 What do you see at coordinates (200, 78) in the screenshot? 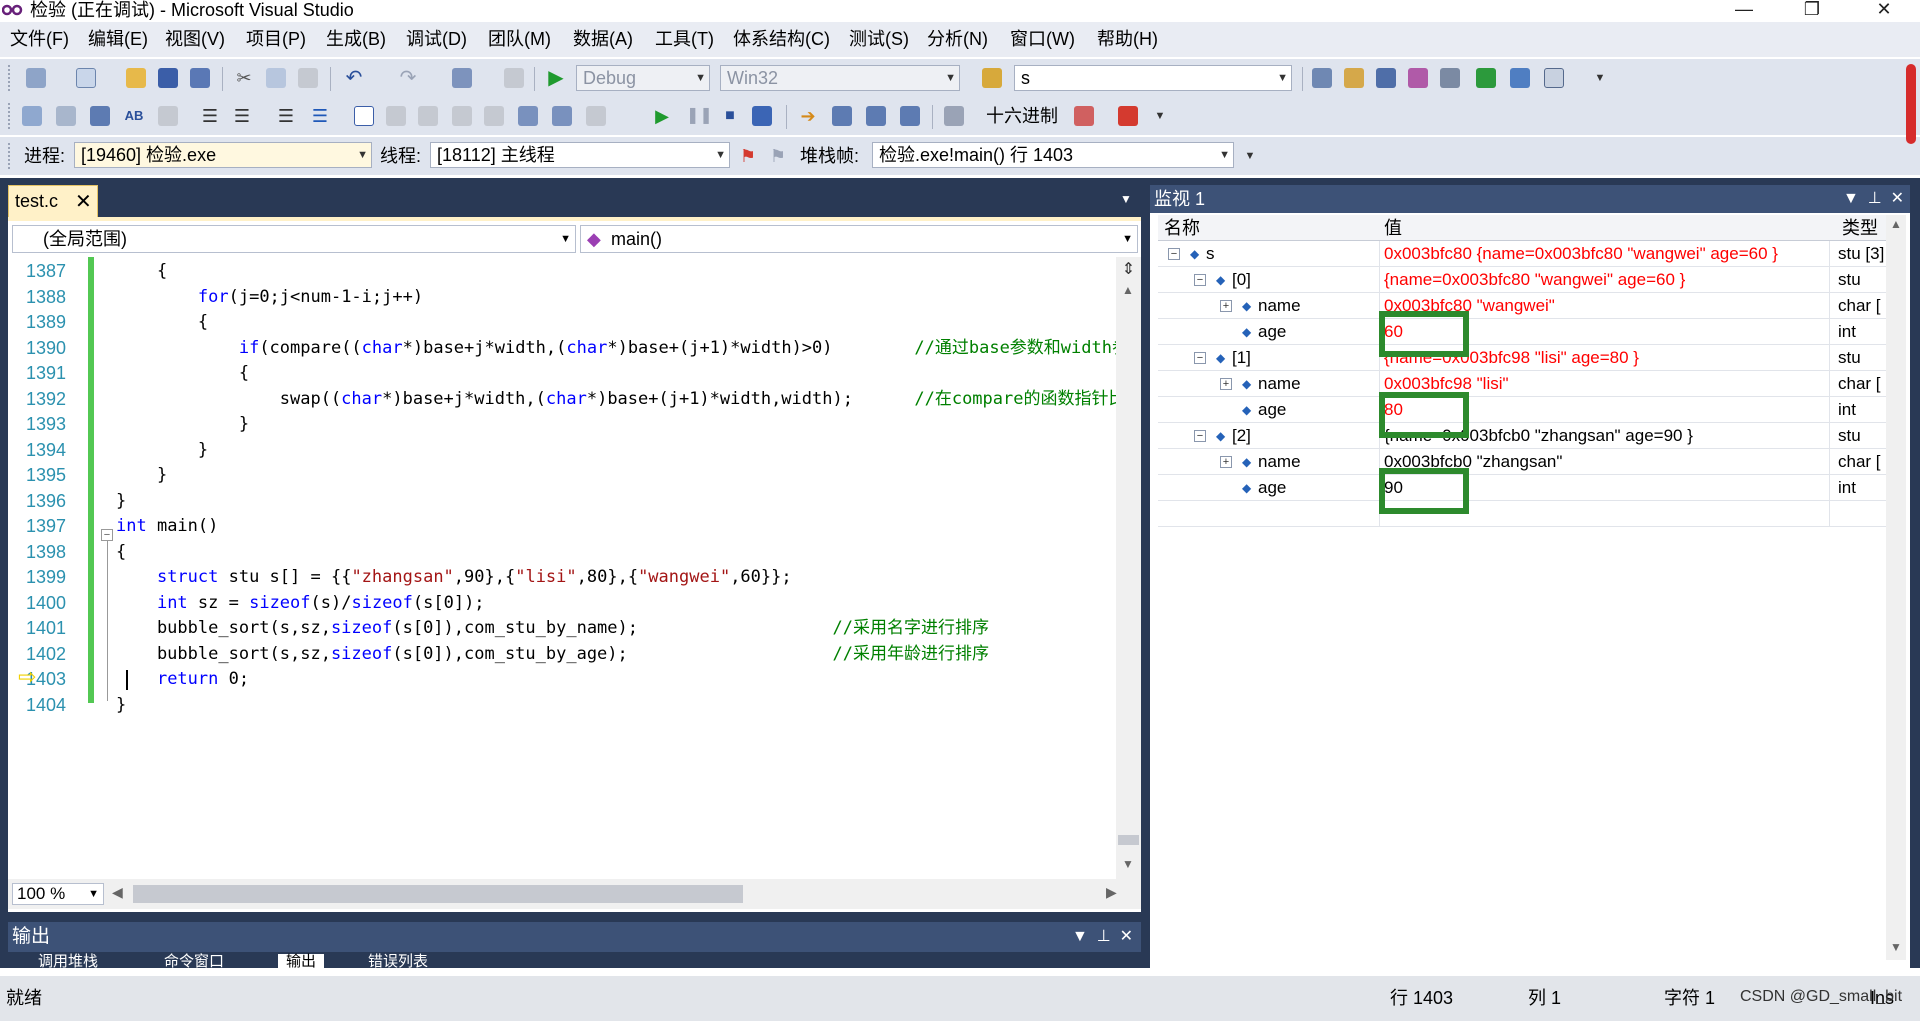
I see `save-all-icon` at bounding box center [200, 78].